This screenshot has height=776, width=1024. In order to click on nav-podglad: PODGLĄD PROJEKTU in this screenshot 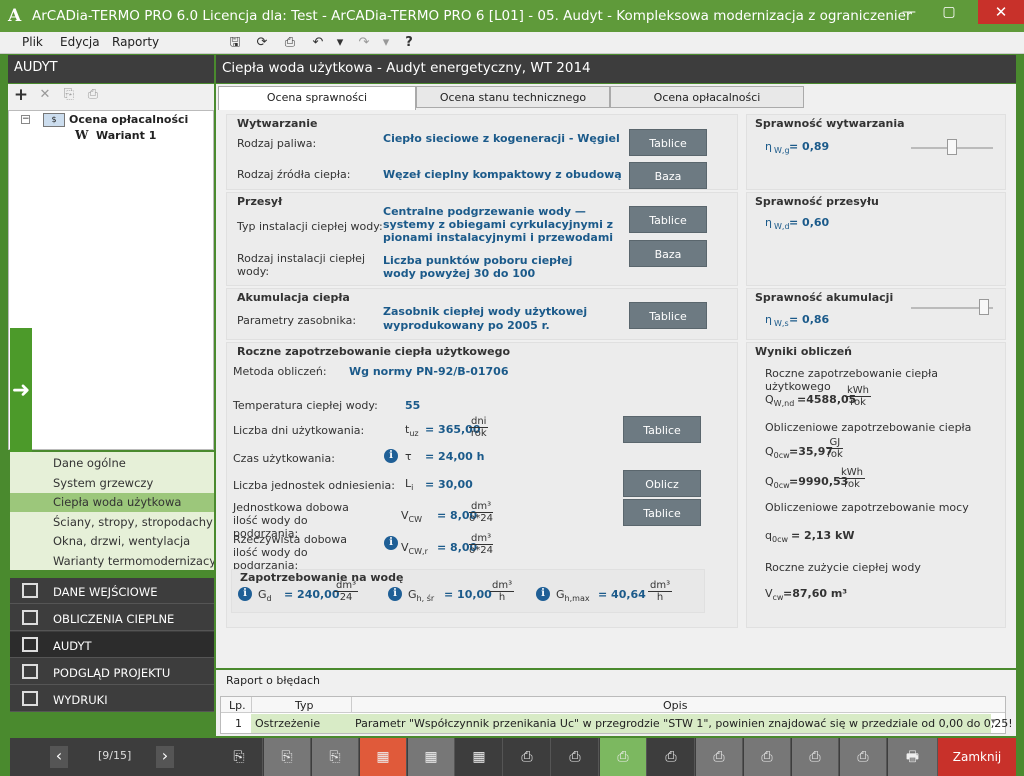, I will do `click(112, 672)`.